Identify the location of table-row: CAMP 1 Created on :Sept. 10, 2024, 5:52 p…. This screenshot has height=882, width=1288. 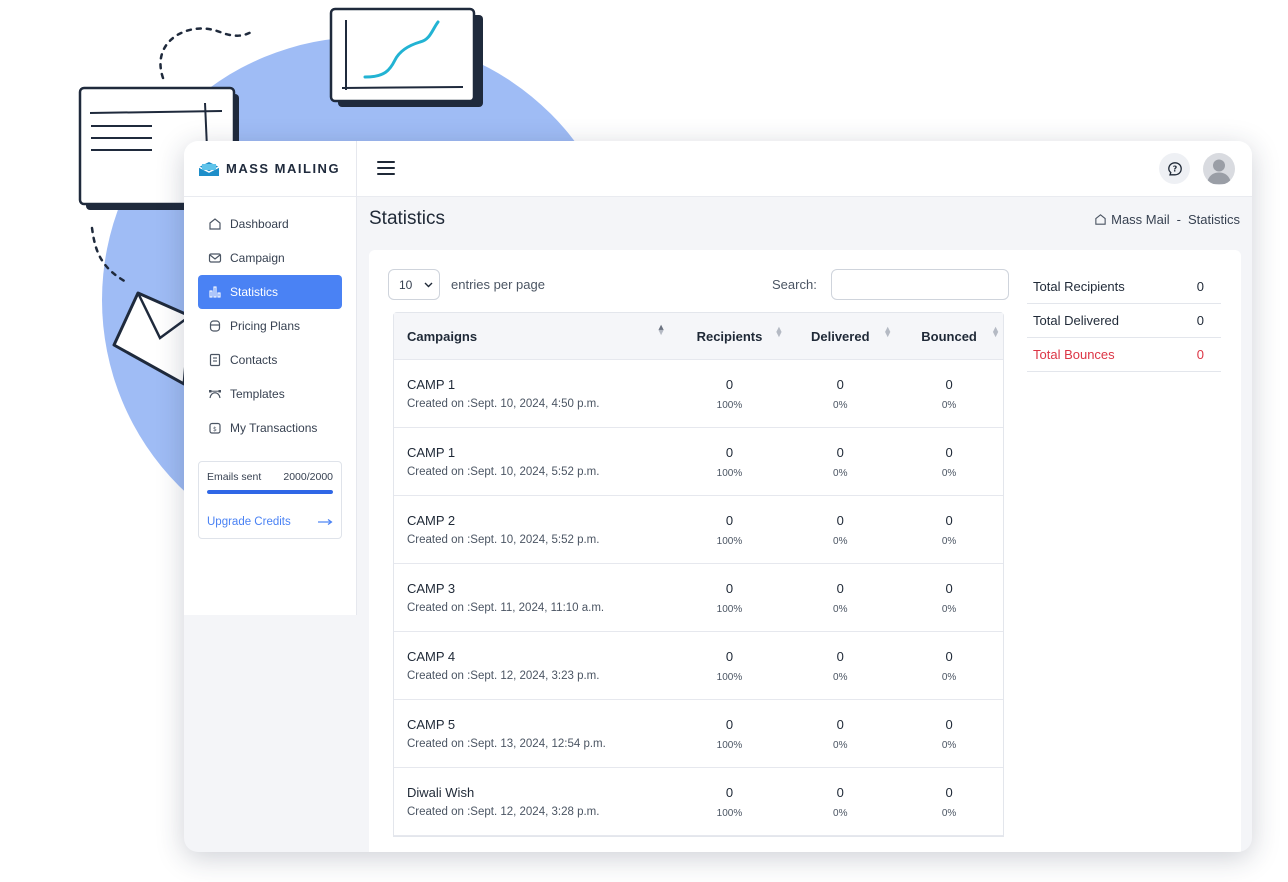
(698, 462).